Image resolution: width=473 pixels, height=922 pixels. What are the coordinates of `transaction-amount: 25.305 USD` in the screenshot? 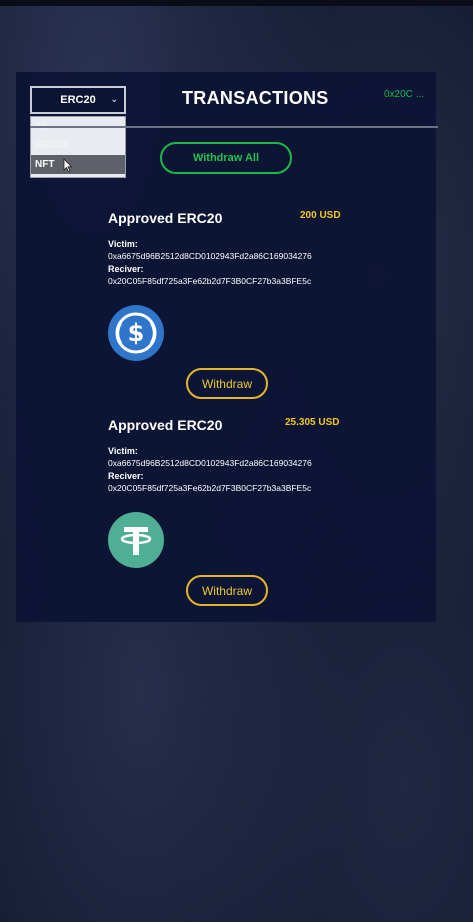 It's located at (312, 422).